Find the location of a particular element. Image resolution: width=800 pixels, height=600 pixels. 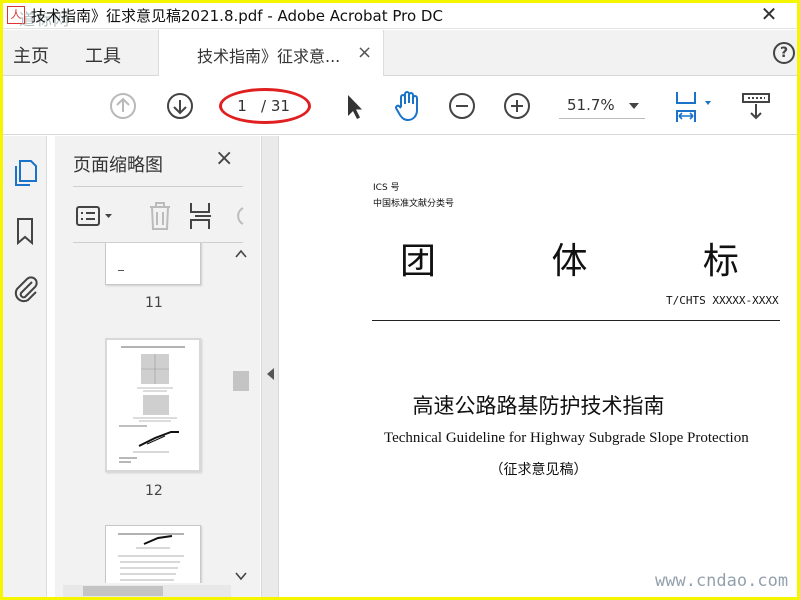

menu-bar: 主页 工具 技术指南》征求意... × ? is located at coordinates (400, 53).